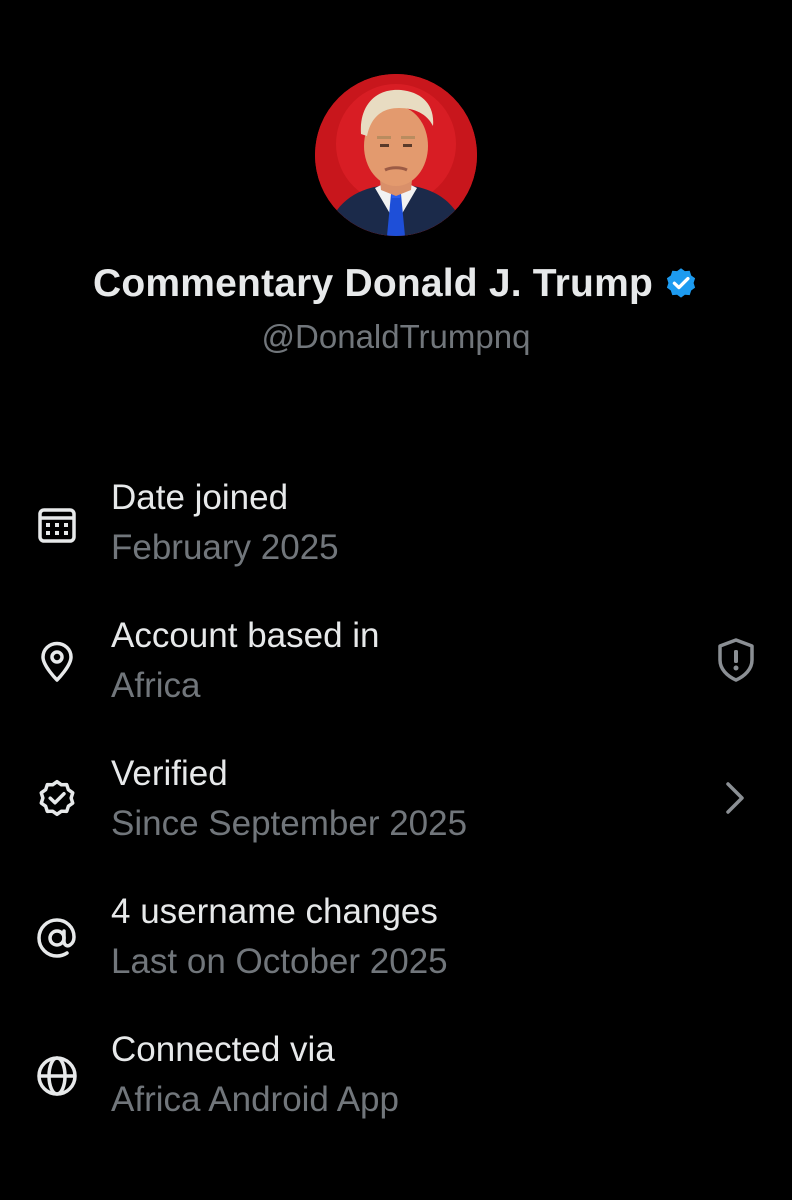  I want to click on verified-title: Verified, so click(169, 773).